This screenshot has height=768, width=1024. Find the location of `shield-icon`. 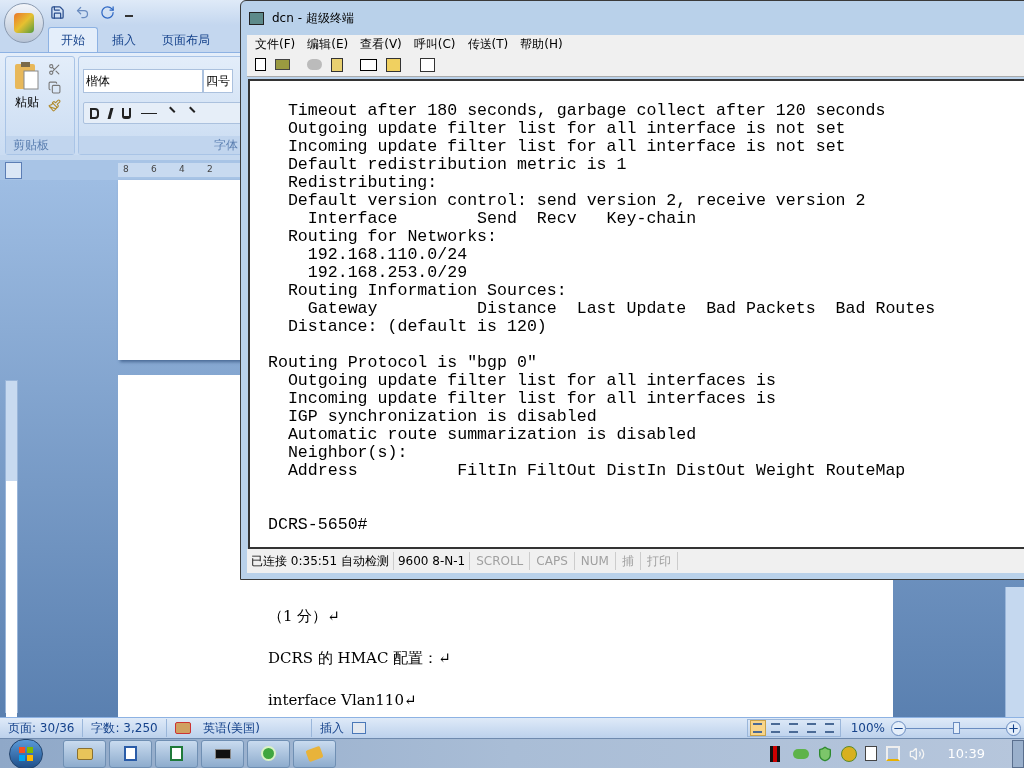

shield-icon is located at coordinates (824, 753).